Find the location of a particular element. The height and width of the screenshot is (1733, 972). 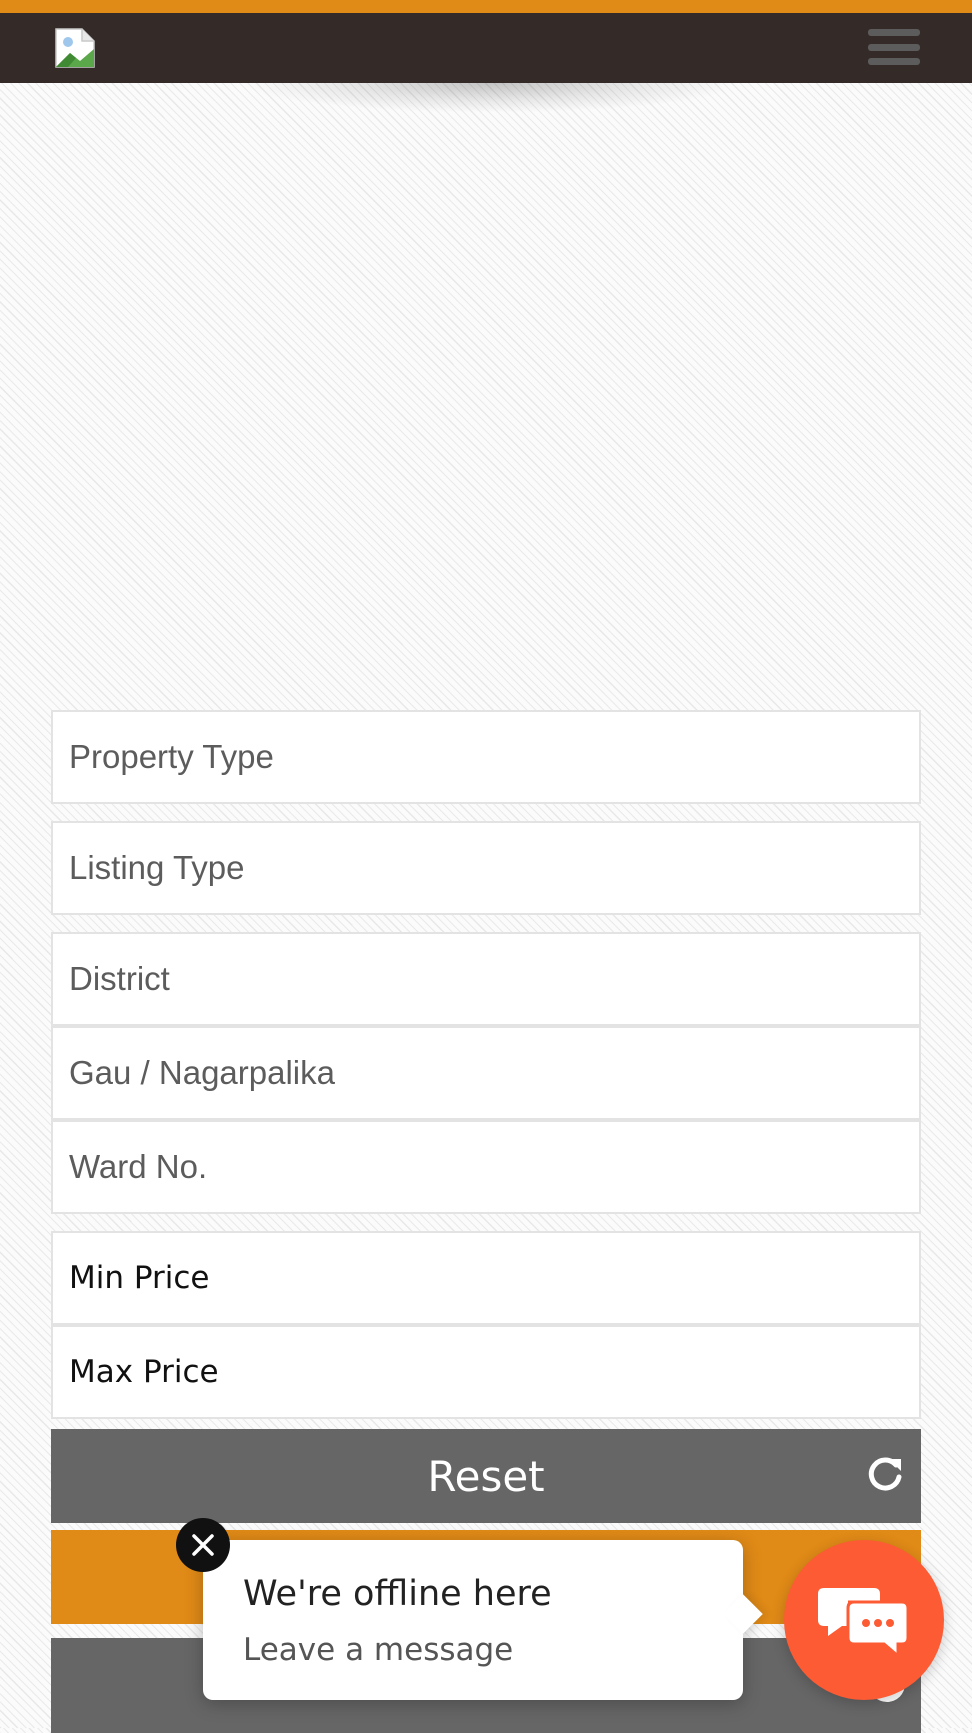

max-price-input: Max Price is located at coordinates (486, 1372).